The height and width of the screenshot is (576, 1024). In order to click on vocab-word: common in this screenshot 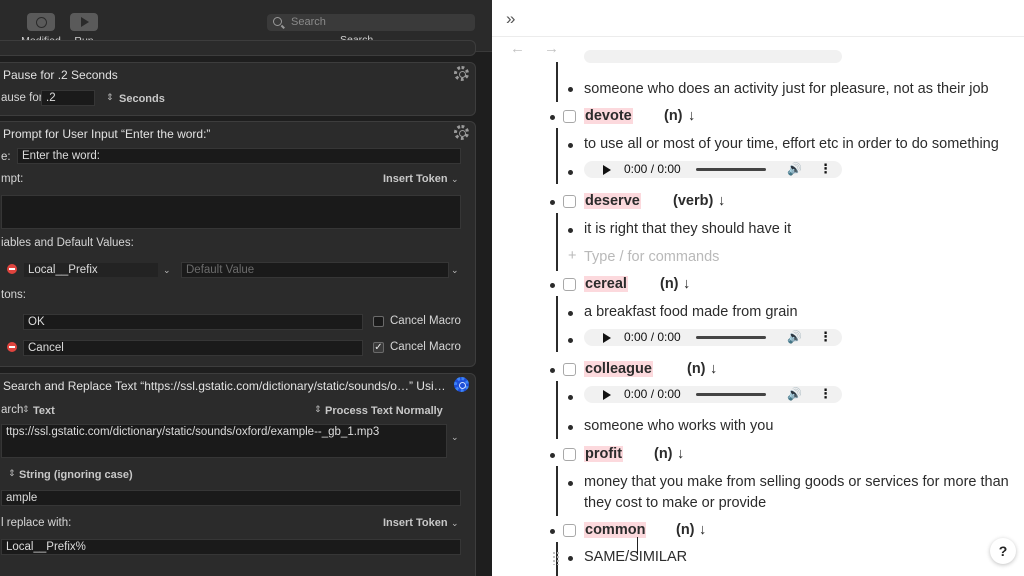, I will do `click(615, 530)`.